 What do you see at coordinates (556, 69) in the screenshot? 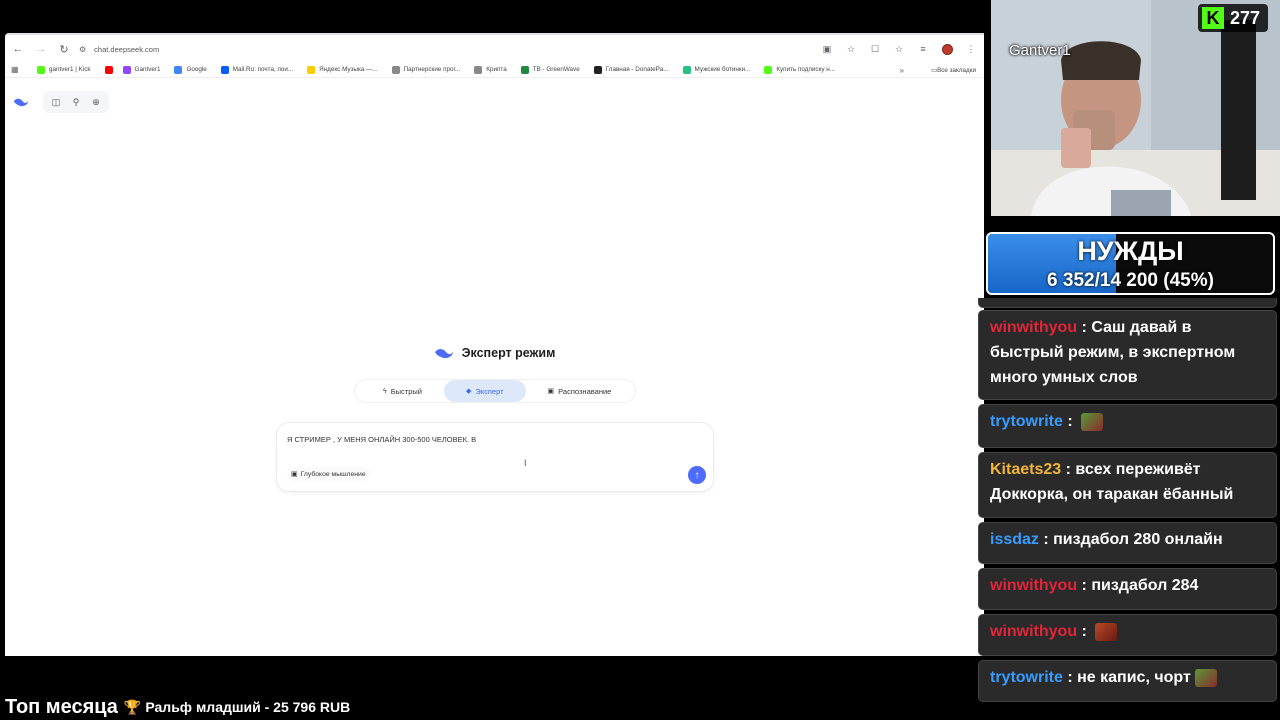
I see `bookmark-label: TB - GreenWave` at bounding box center [556, 69].